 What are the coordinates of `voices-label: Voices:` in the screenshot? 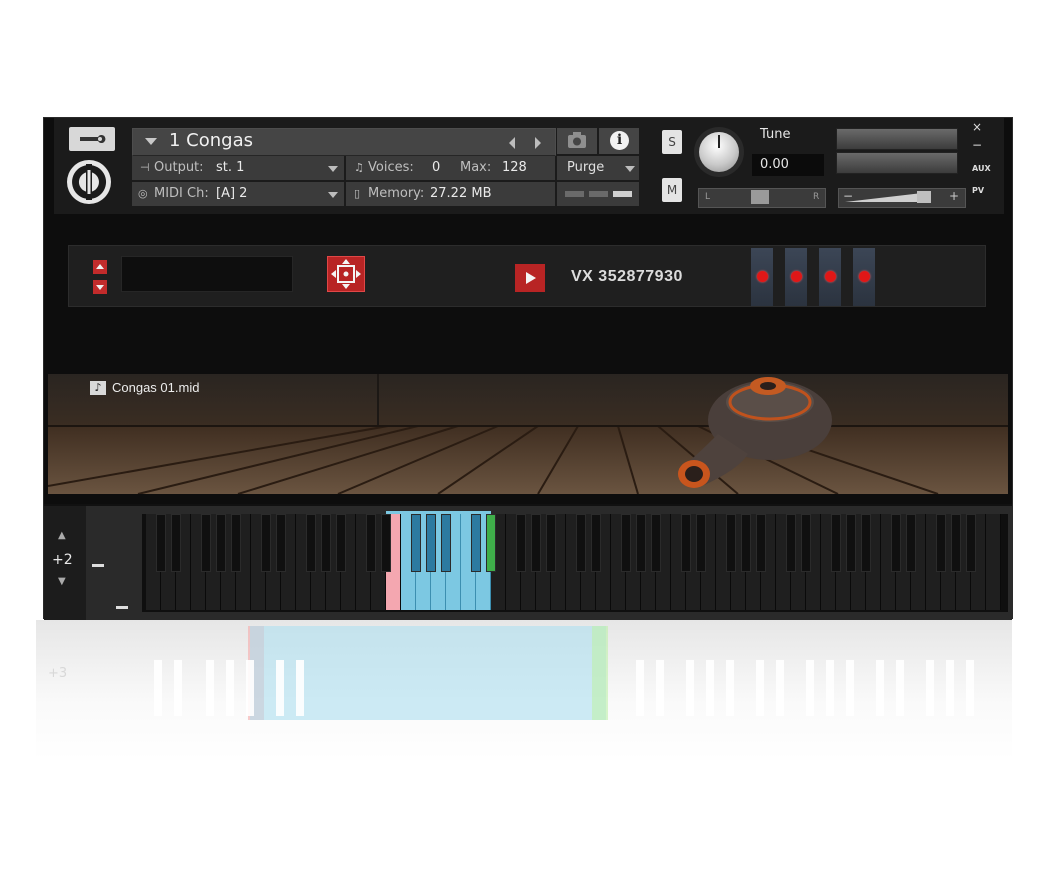 It's located at (391, 167).